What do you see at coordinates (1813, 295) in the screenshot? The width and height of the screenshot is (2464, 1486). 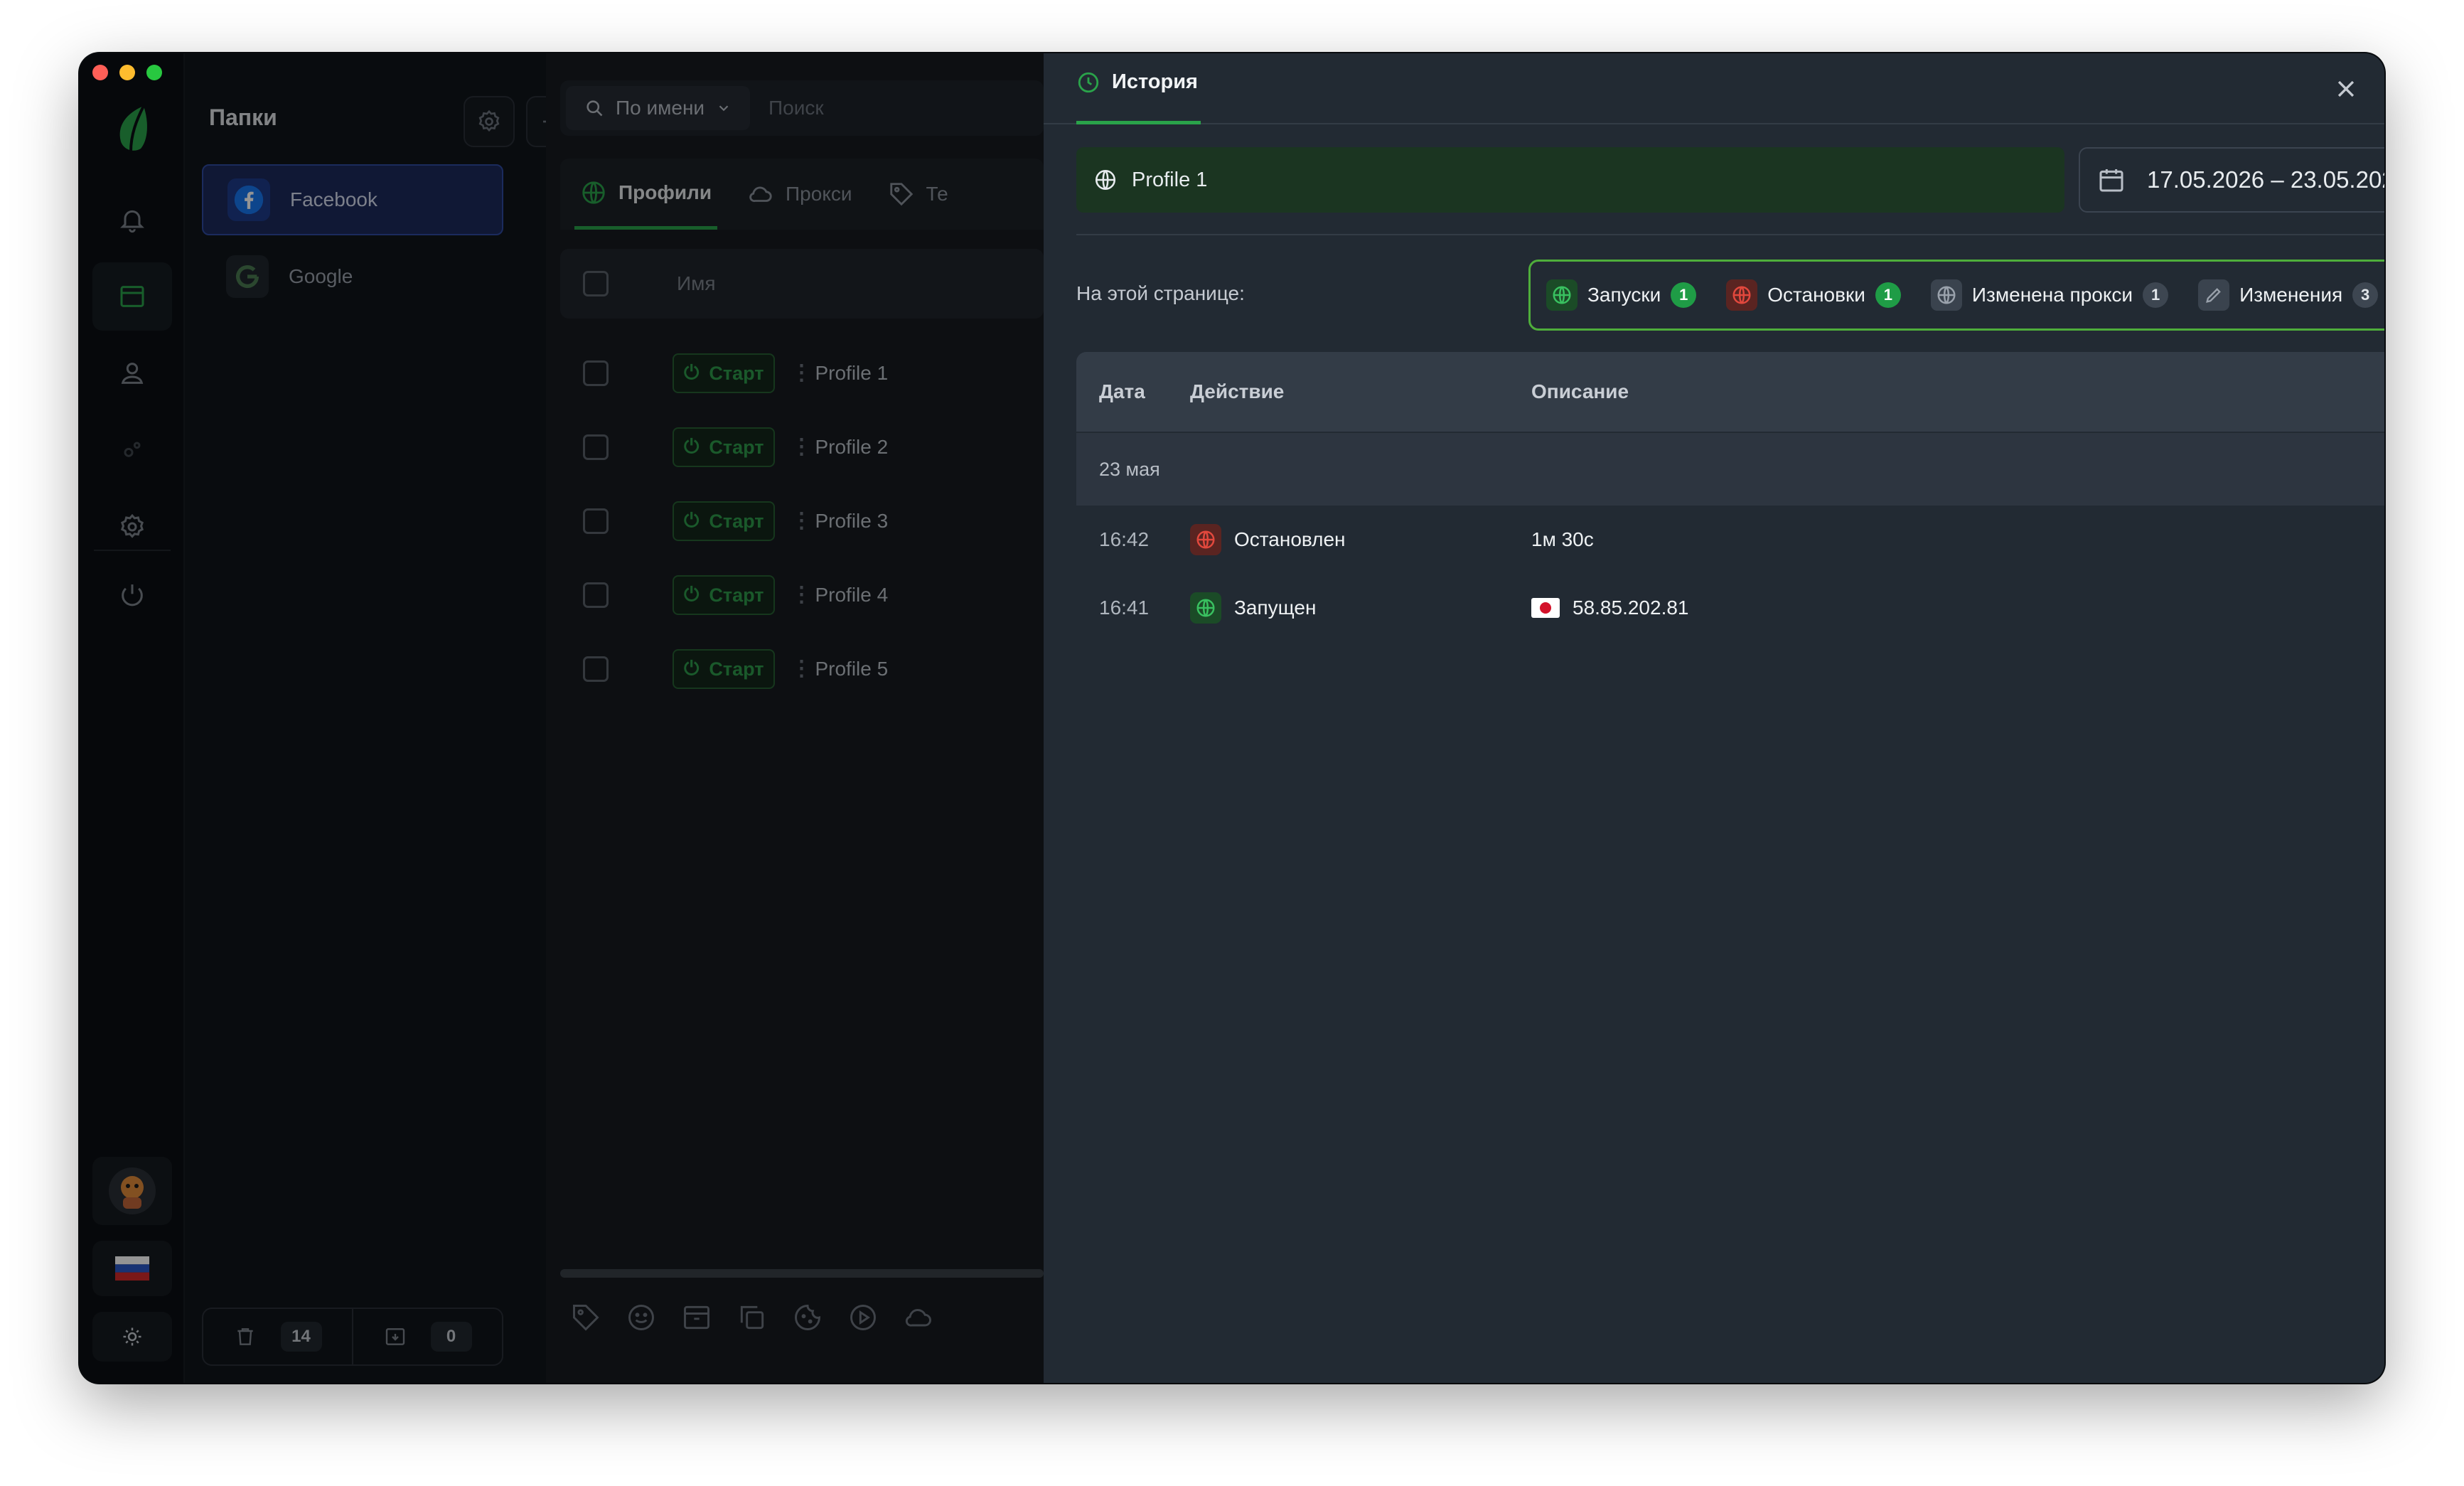 I see `filter-stops: Остановки 1` at bounding box center [1813, 295].